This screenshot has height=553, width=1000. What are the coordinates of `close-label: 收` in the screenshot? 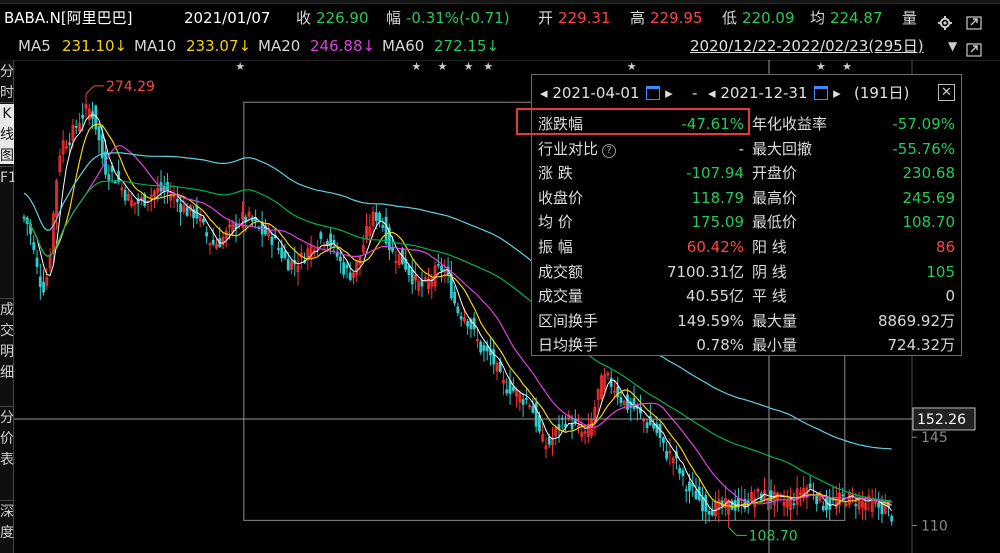 It's located at (304, 18).